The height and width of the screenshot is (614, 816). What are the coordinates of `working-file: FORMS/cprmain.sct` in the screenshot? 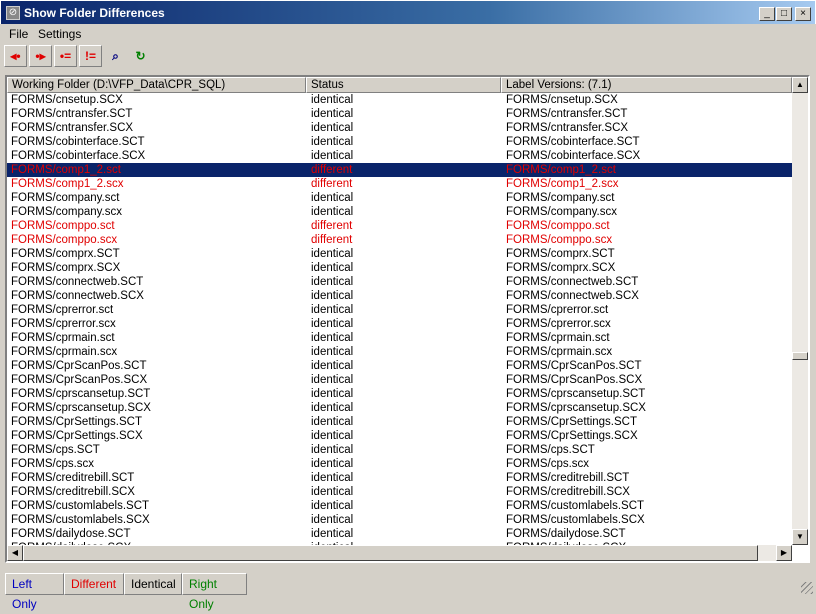 It's located at (63, 338).